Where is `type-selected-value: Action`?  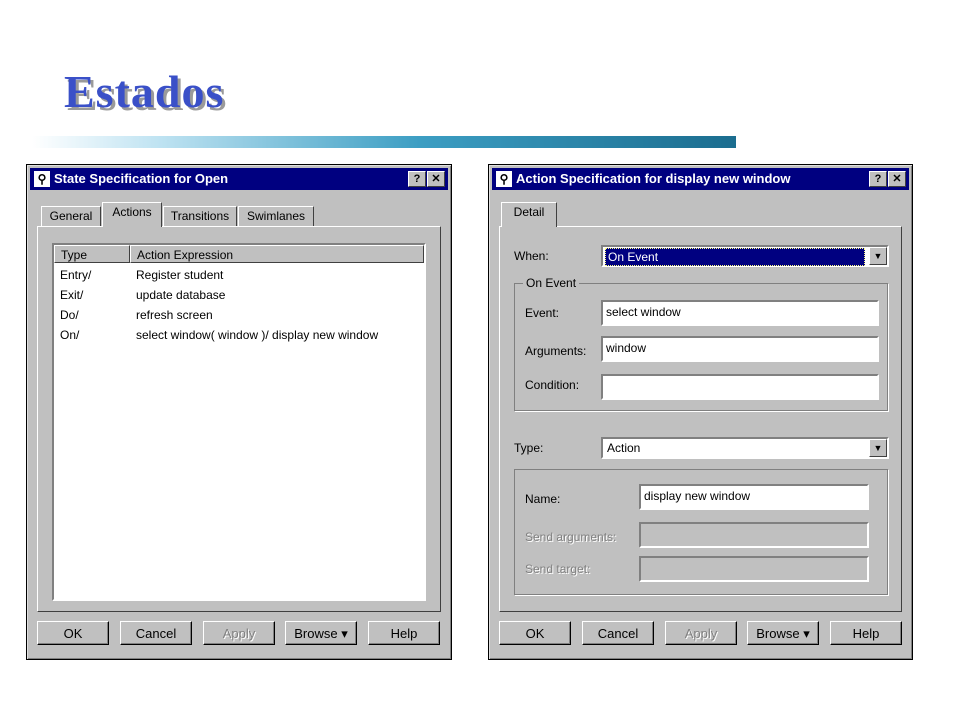
type-selected-value: Action is located at coordinates (624, 448).